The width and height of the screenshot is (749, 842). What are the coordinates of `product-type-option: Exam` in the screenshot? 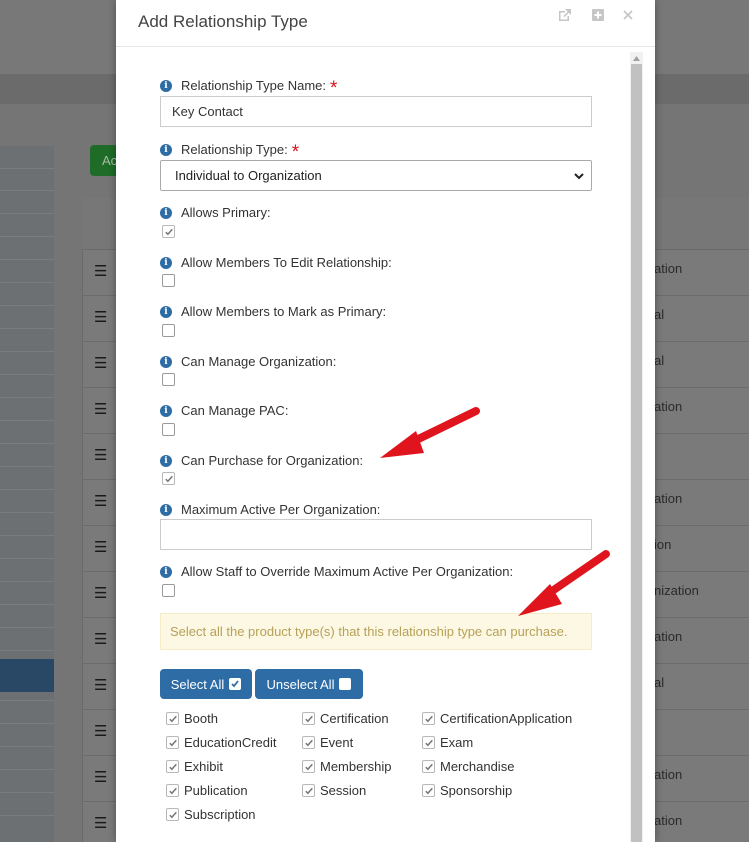 It's located at (447, 742).